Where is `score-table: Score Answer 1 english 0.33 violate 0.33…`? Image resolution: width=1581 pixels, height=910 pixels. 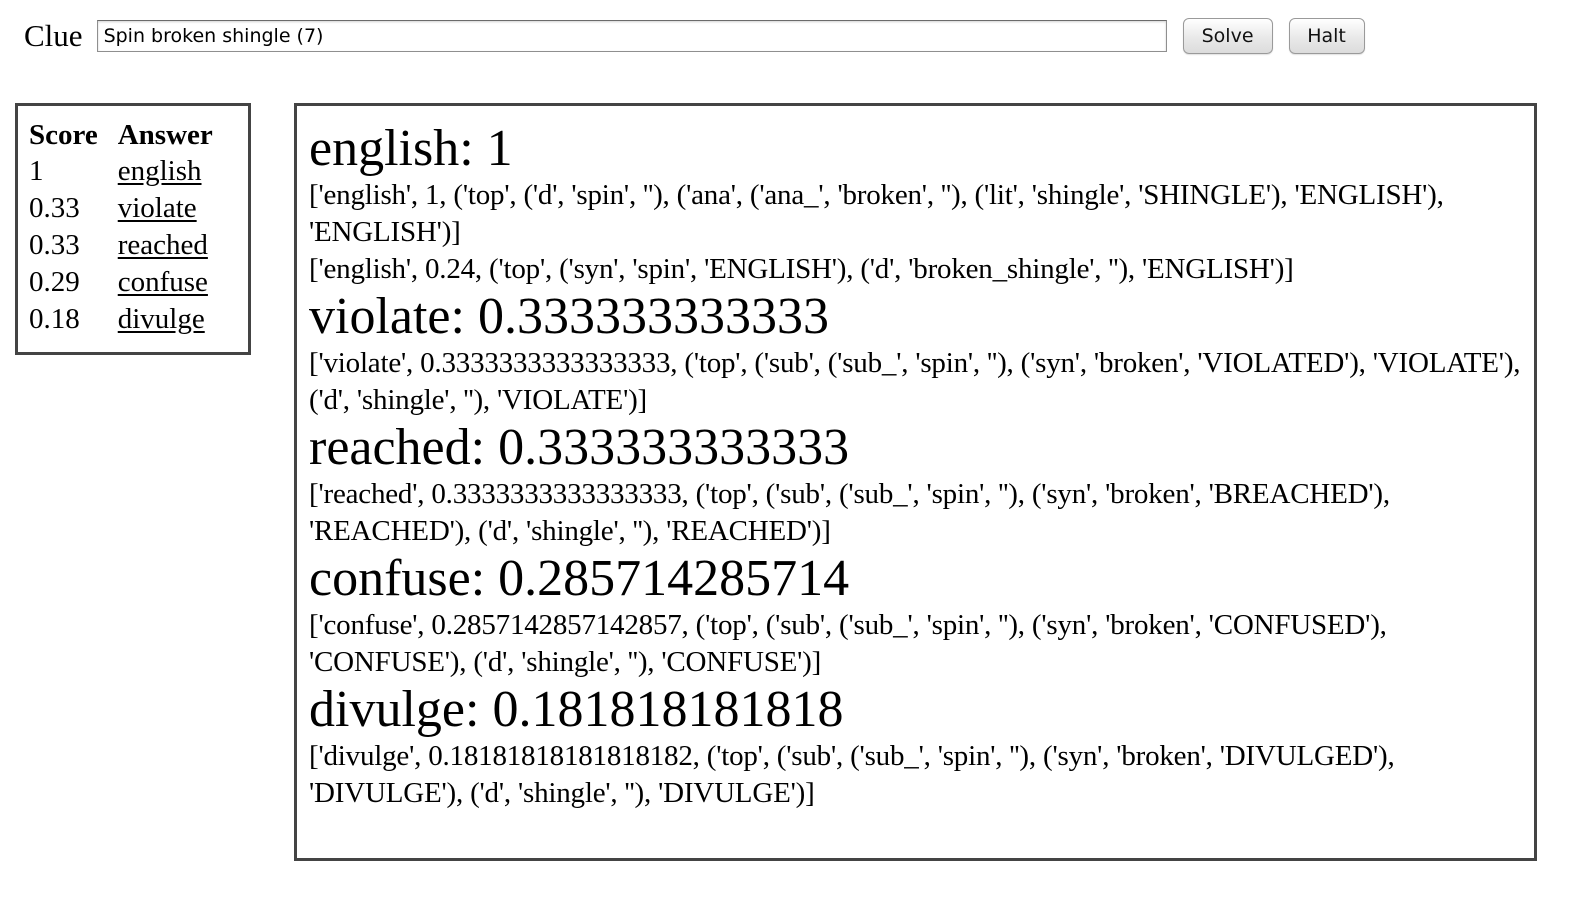
score-table: Score Answer 1 english 0.33 violate 0.33… is located at coordinates (121, 228).